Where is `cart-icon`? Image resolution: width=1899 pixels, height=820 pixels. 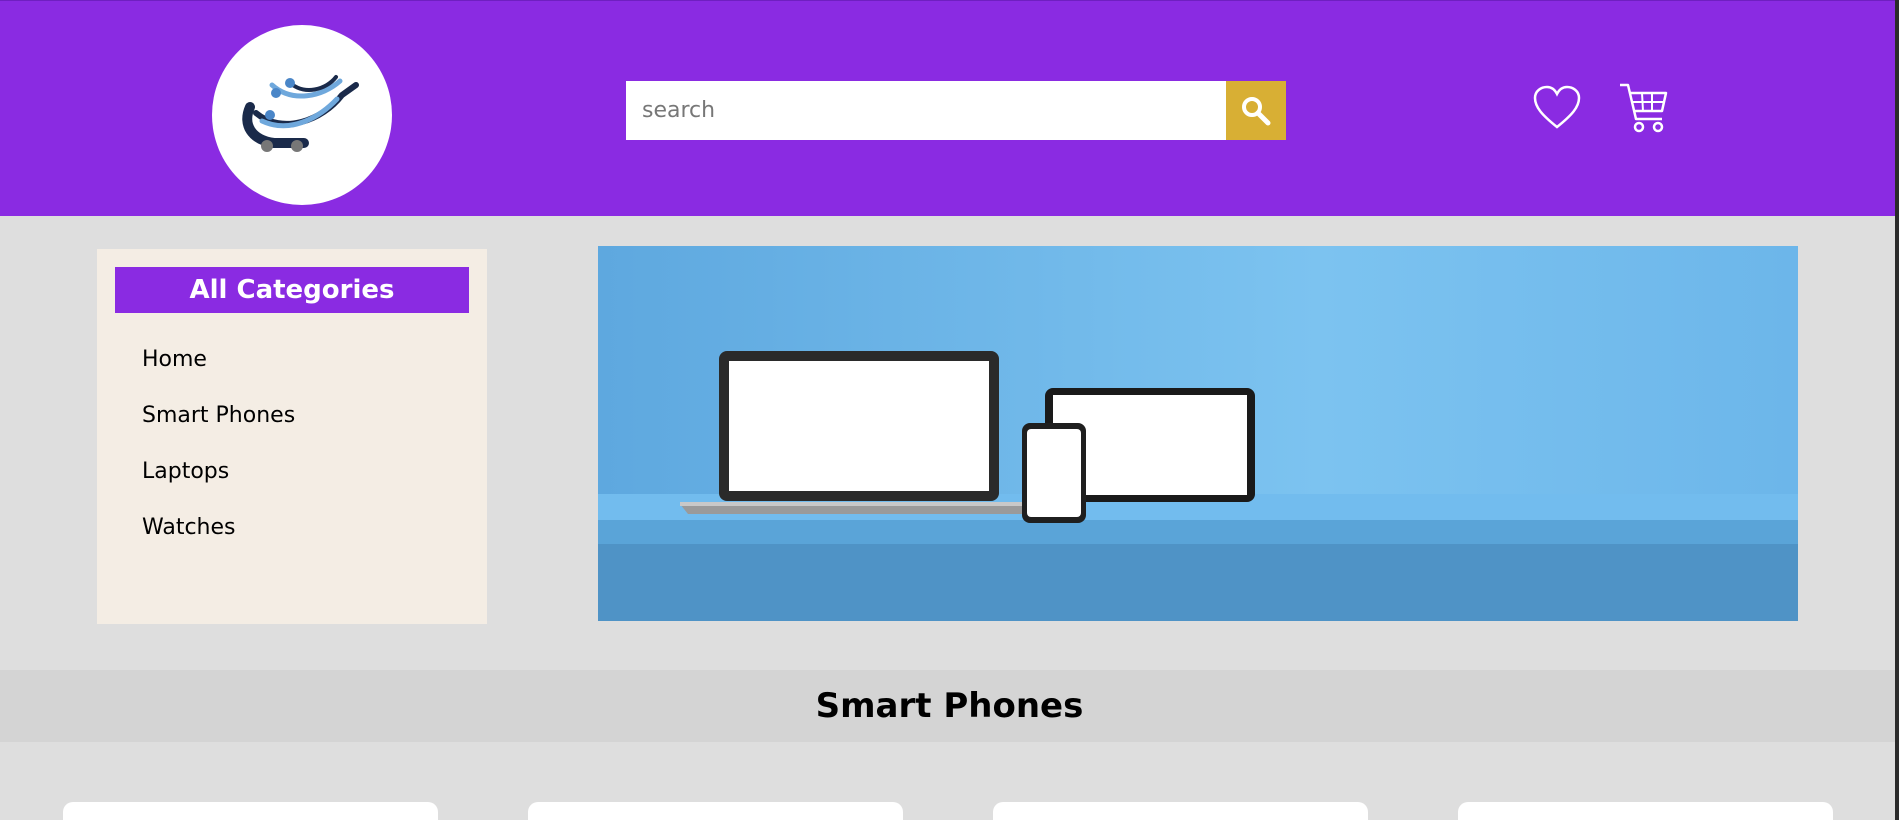
cart-icon is located at coordinates (1644, 108).